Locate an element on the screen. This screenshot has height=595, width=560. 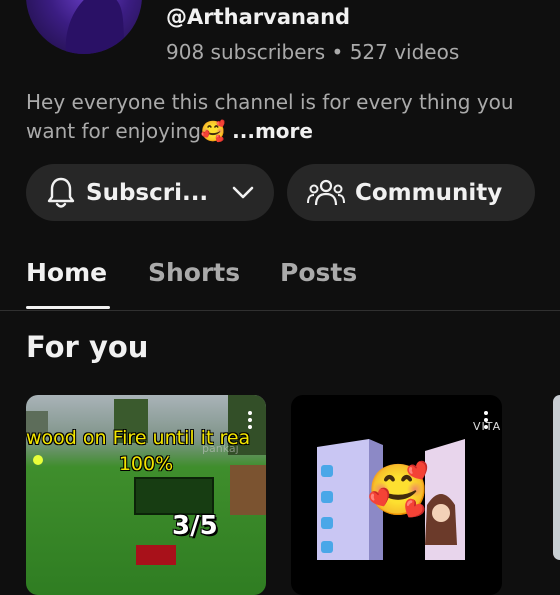
bell-icon is located at coordinates (61, 192).